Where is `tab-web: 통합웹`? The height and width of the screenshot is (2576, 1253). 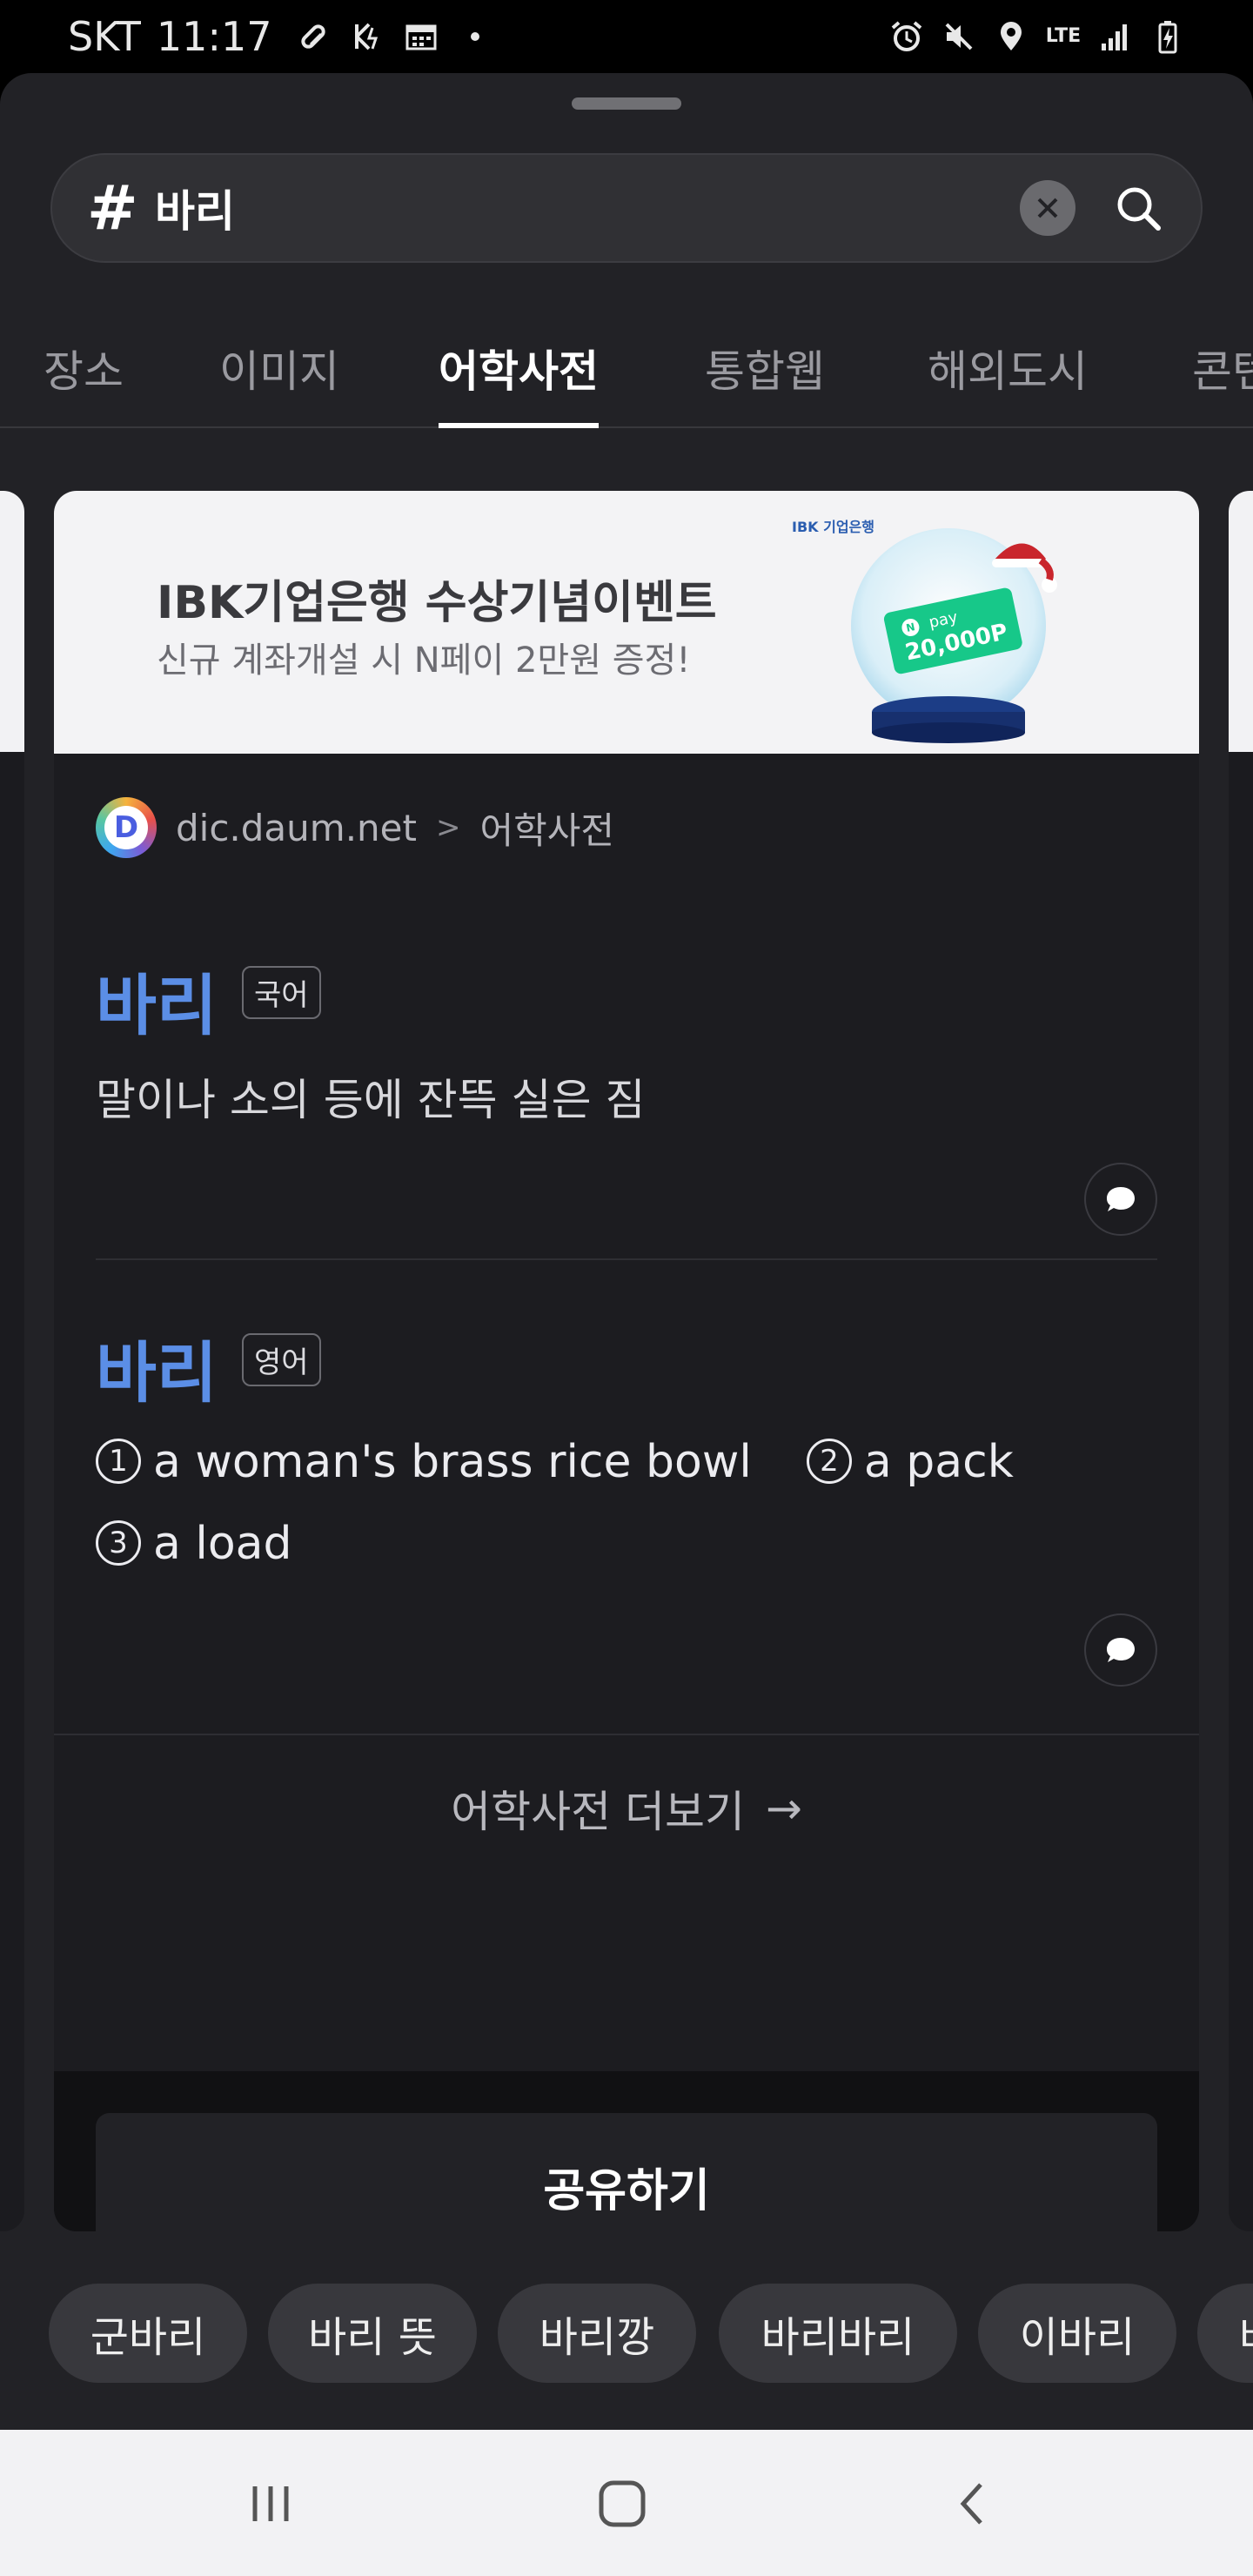 tab-web: 통합웹 is located at coordinates (765, 368).